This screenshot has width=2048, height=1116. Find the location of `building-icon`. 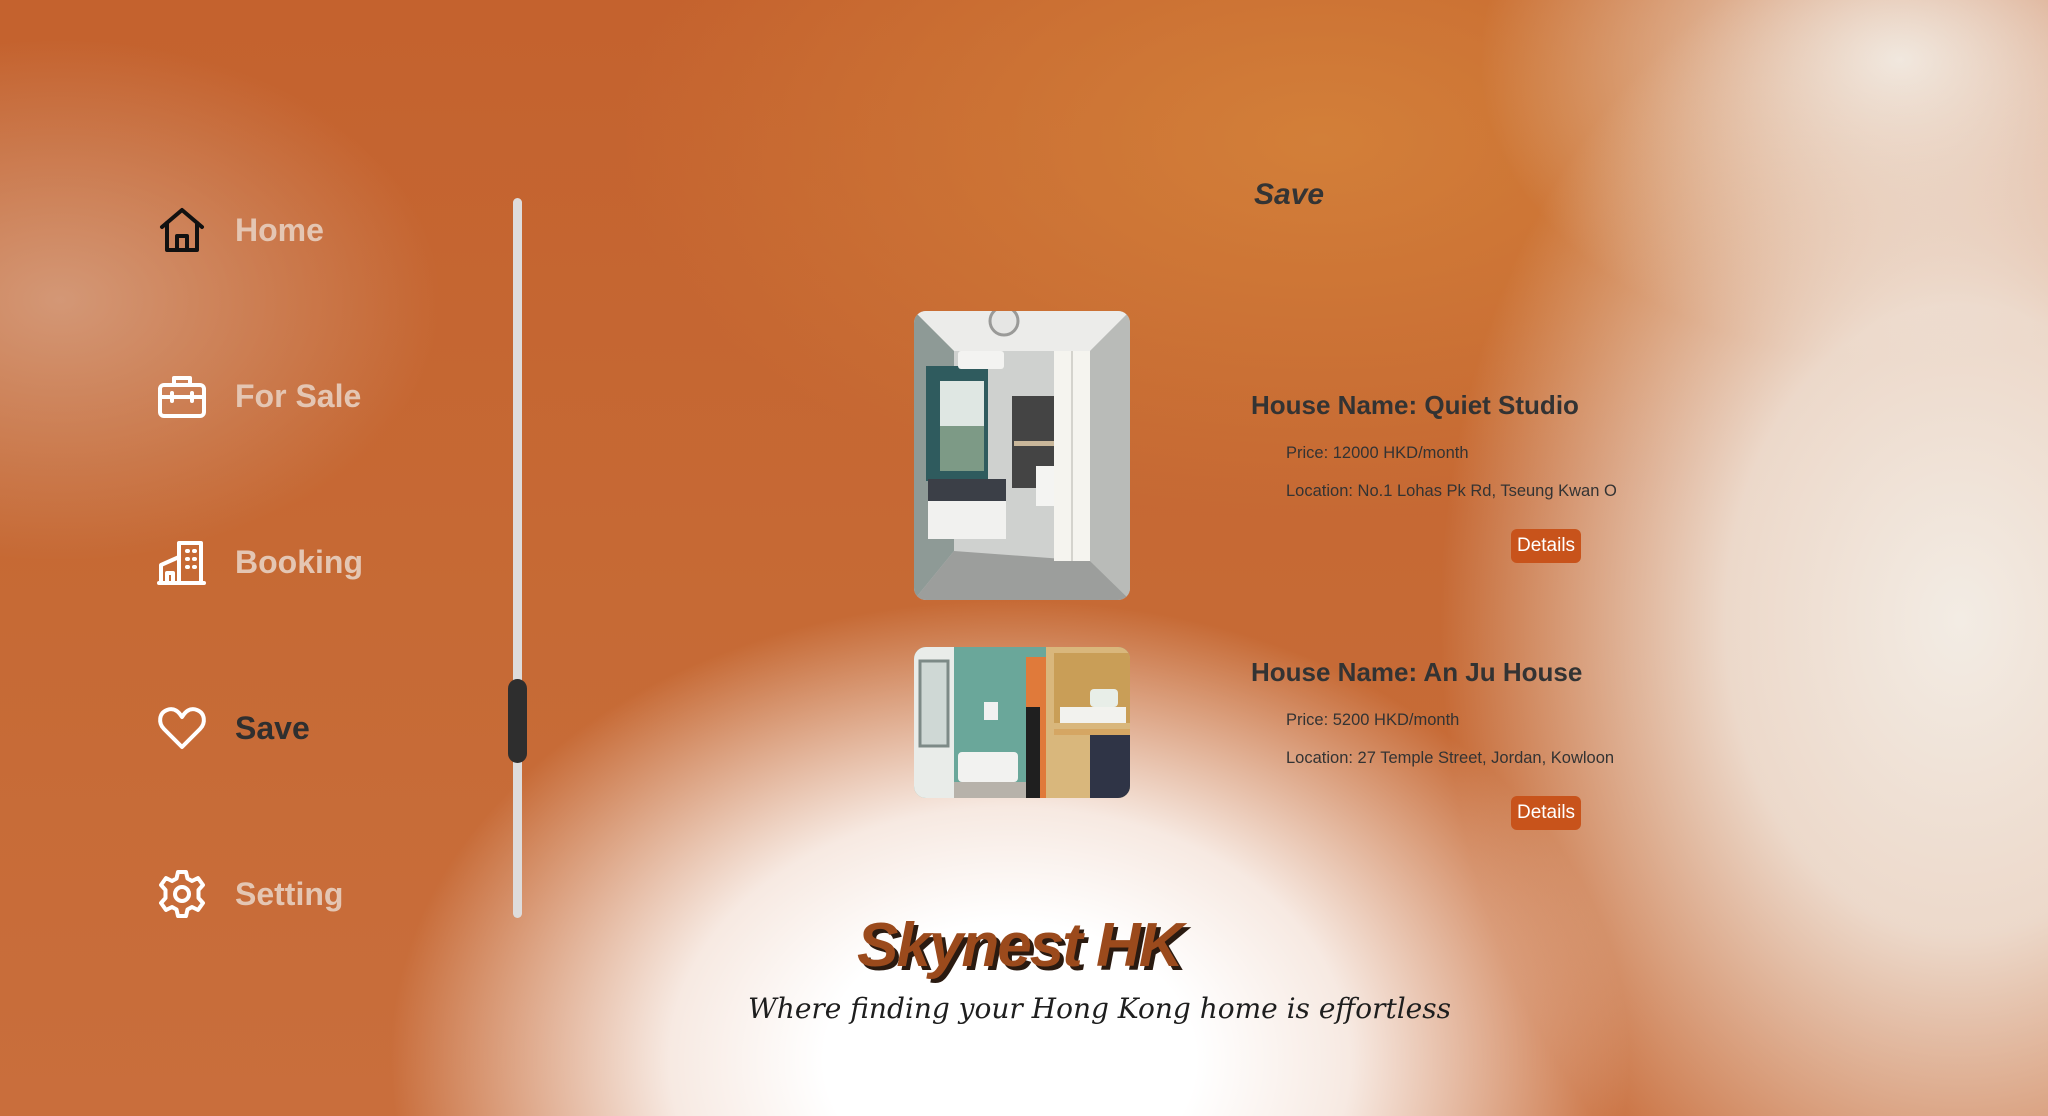

building-icon is located at coordinates (182, 562).